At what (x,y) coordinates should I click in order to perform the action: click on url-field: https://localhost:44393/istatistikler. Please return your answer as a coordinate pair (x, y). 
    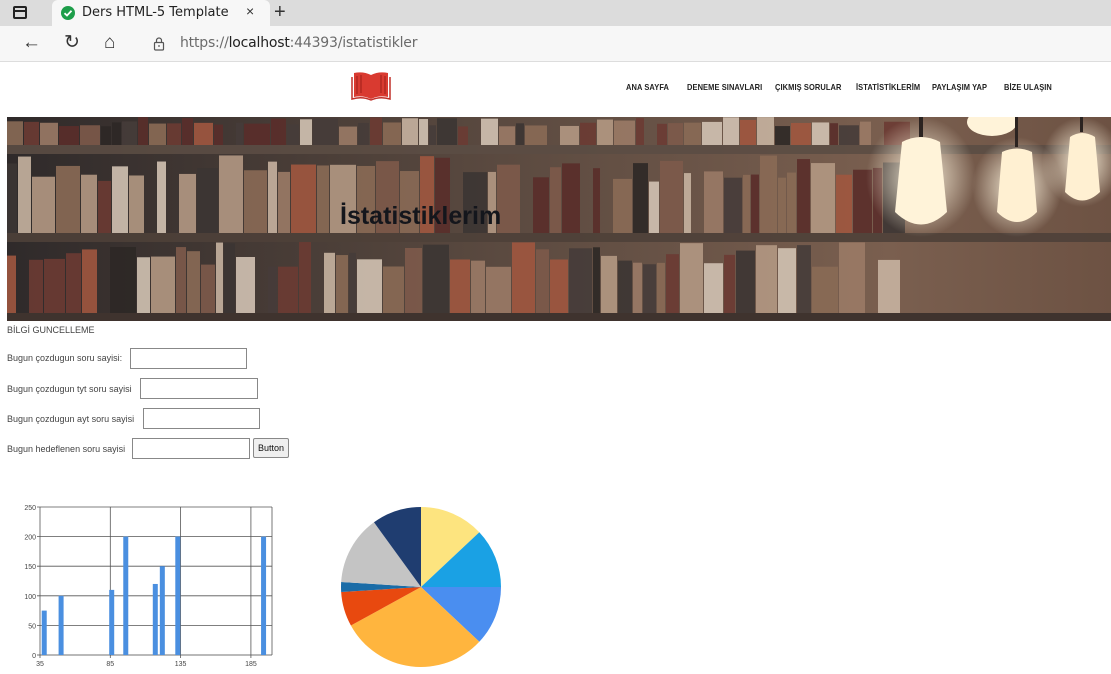
    Looking at the image, I should click on (298, 43).